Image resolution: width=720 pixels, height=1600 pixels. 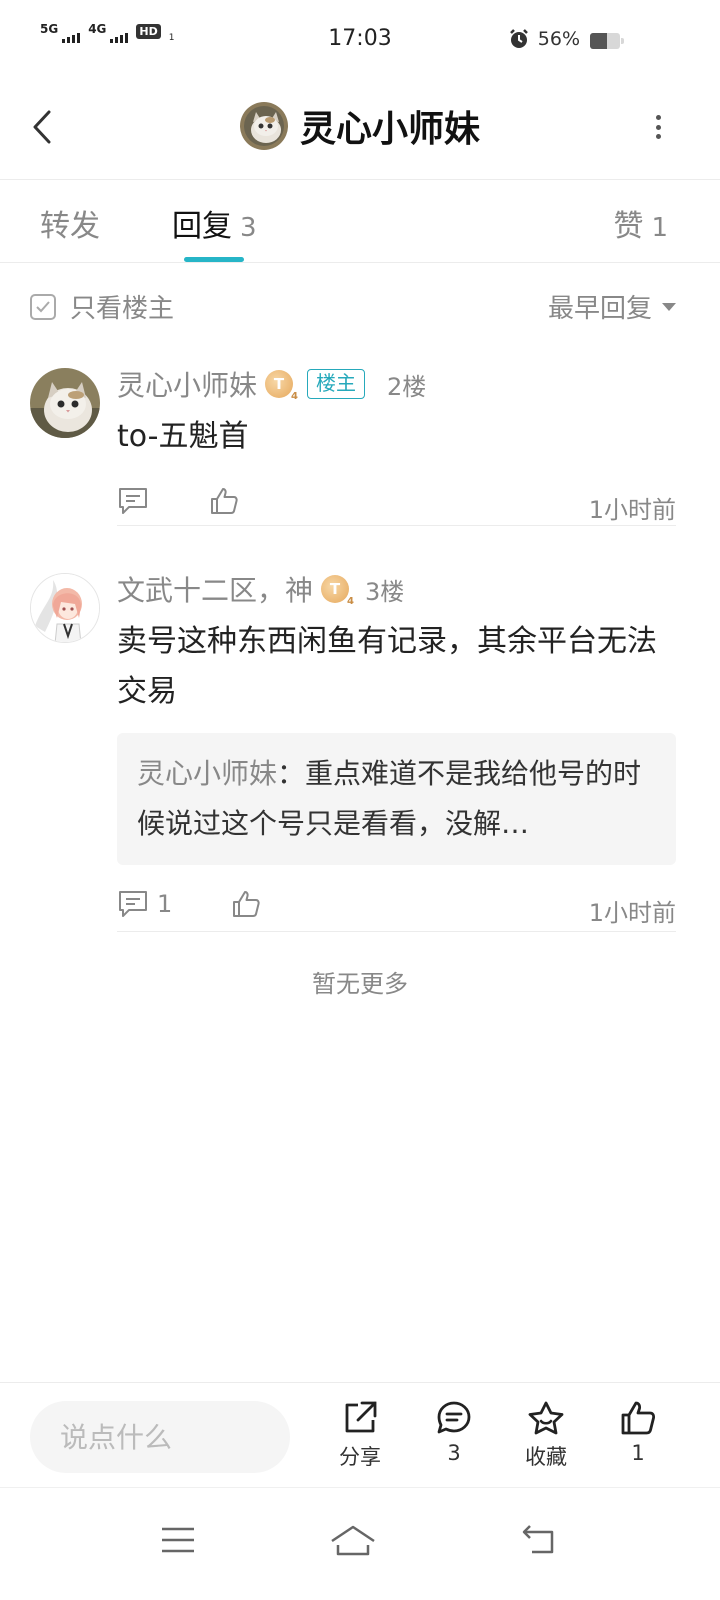 What do you see at coordinates (361, 1417) in the screenshot?
I see `share-icon` at bounding box center [361, 1417].